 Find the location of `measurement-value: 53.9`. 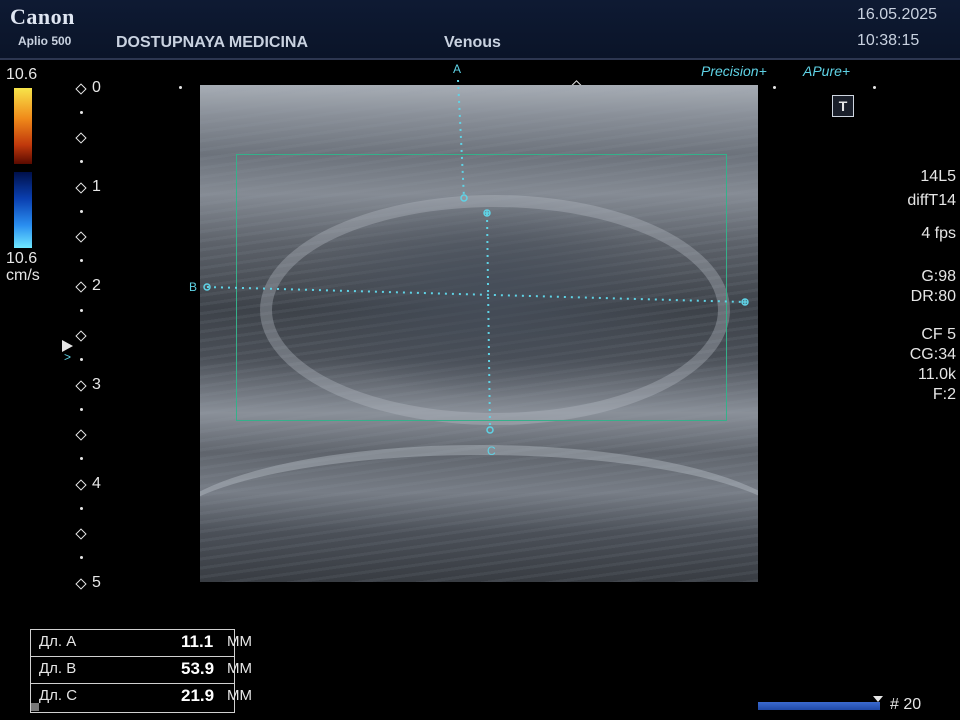

measurement-value: 53.9 is located at coordinates (198, 668).